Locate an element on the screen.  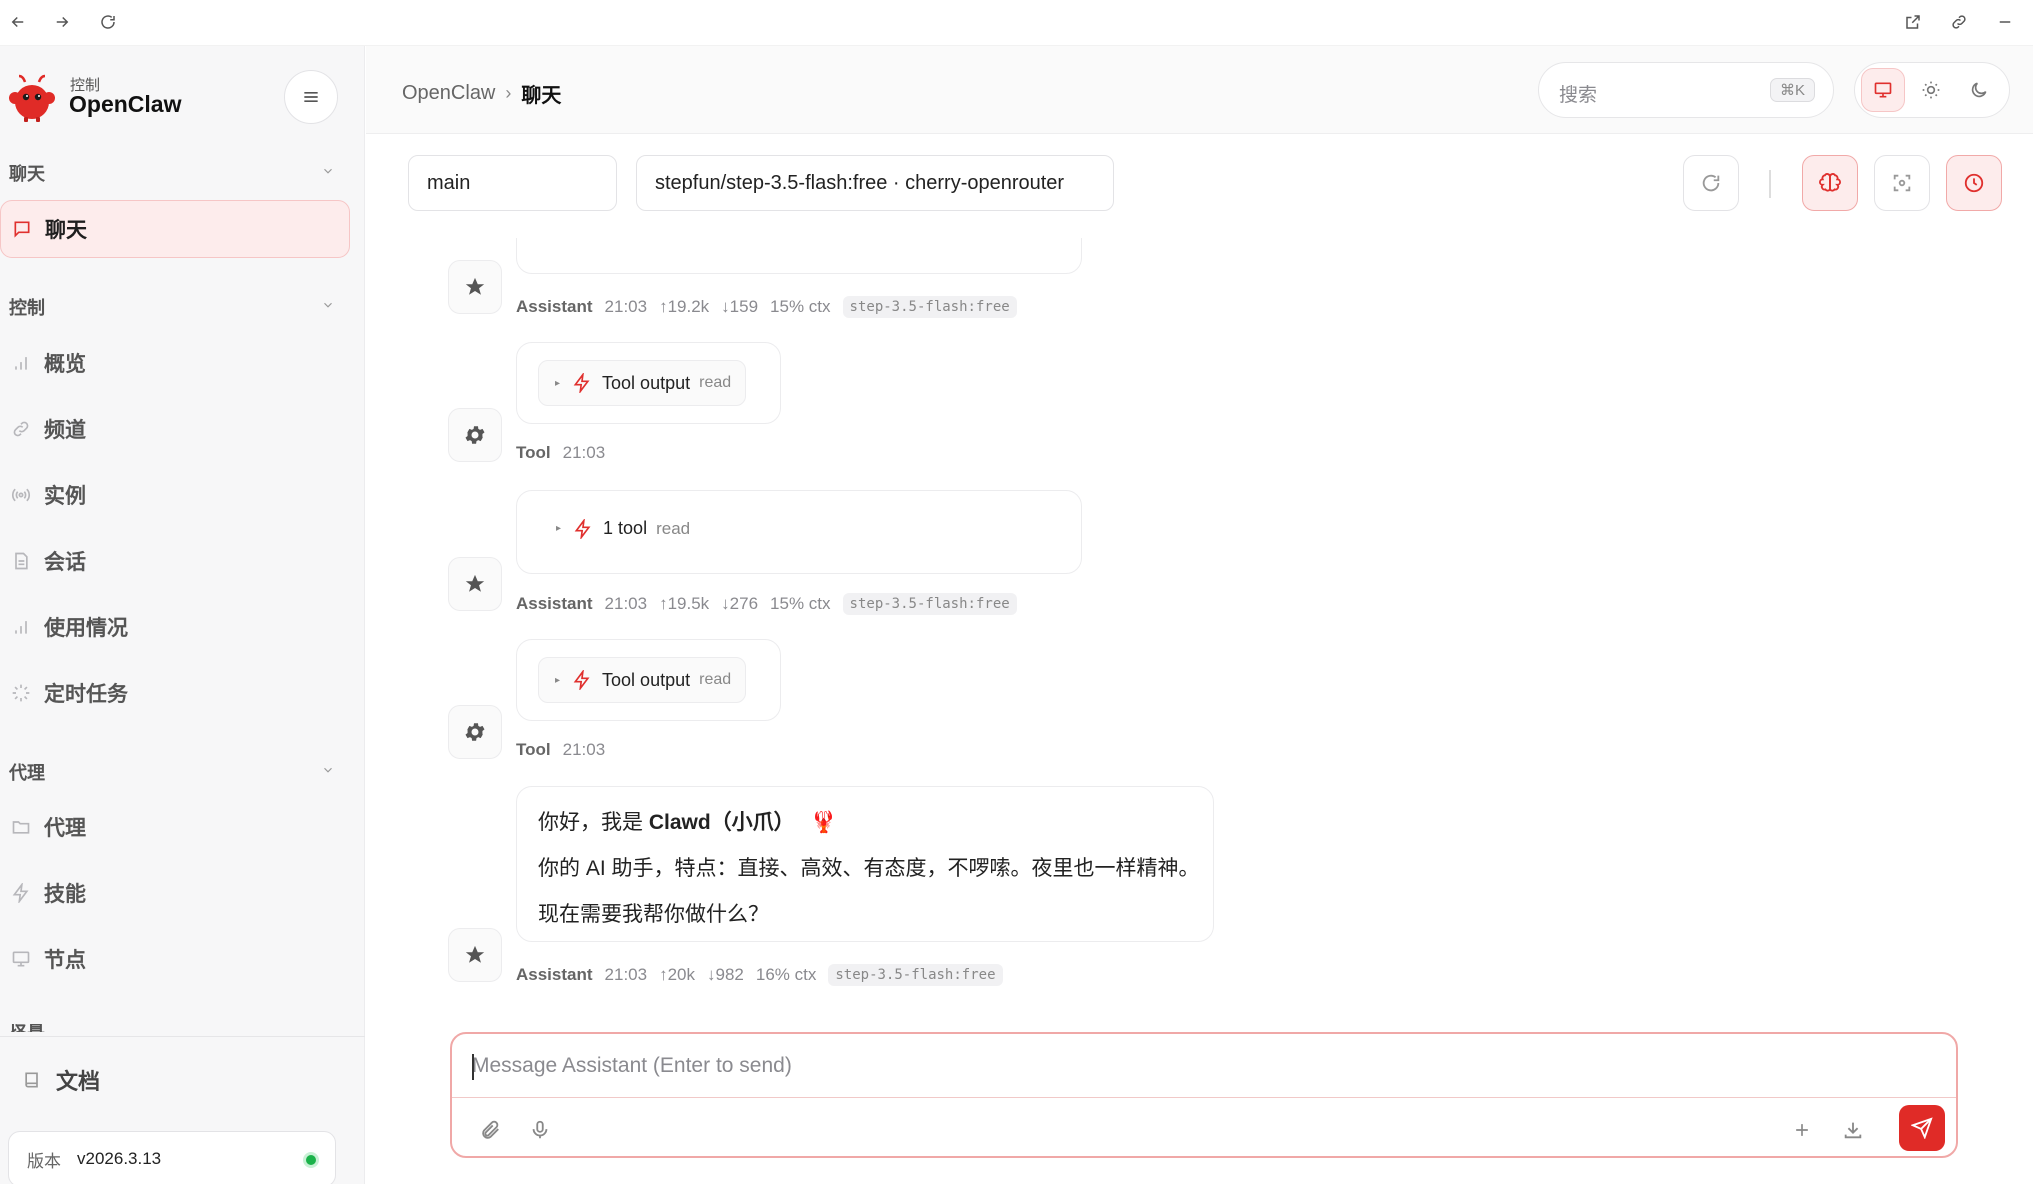
reload-icon is located at coordinates (108, 22).